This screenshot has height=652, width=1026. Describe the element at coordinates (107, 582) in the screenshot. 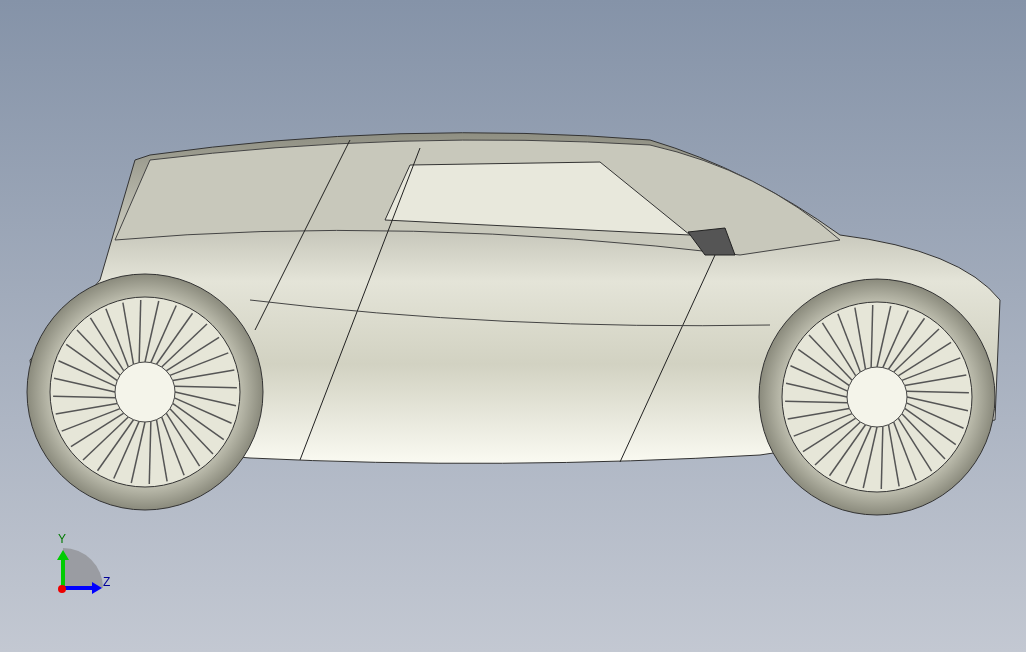

I see `axis-label: Z` at that location.